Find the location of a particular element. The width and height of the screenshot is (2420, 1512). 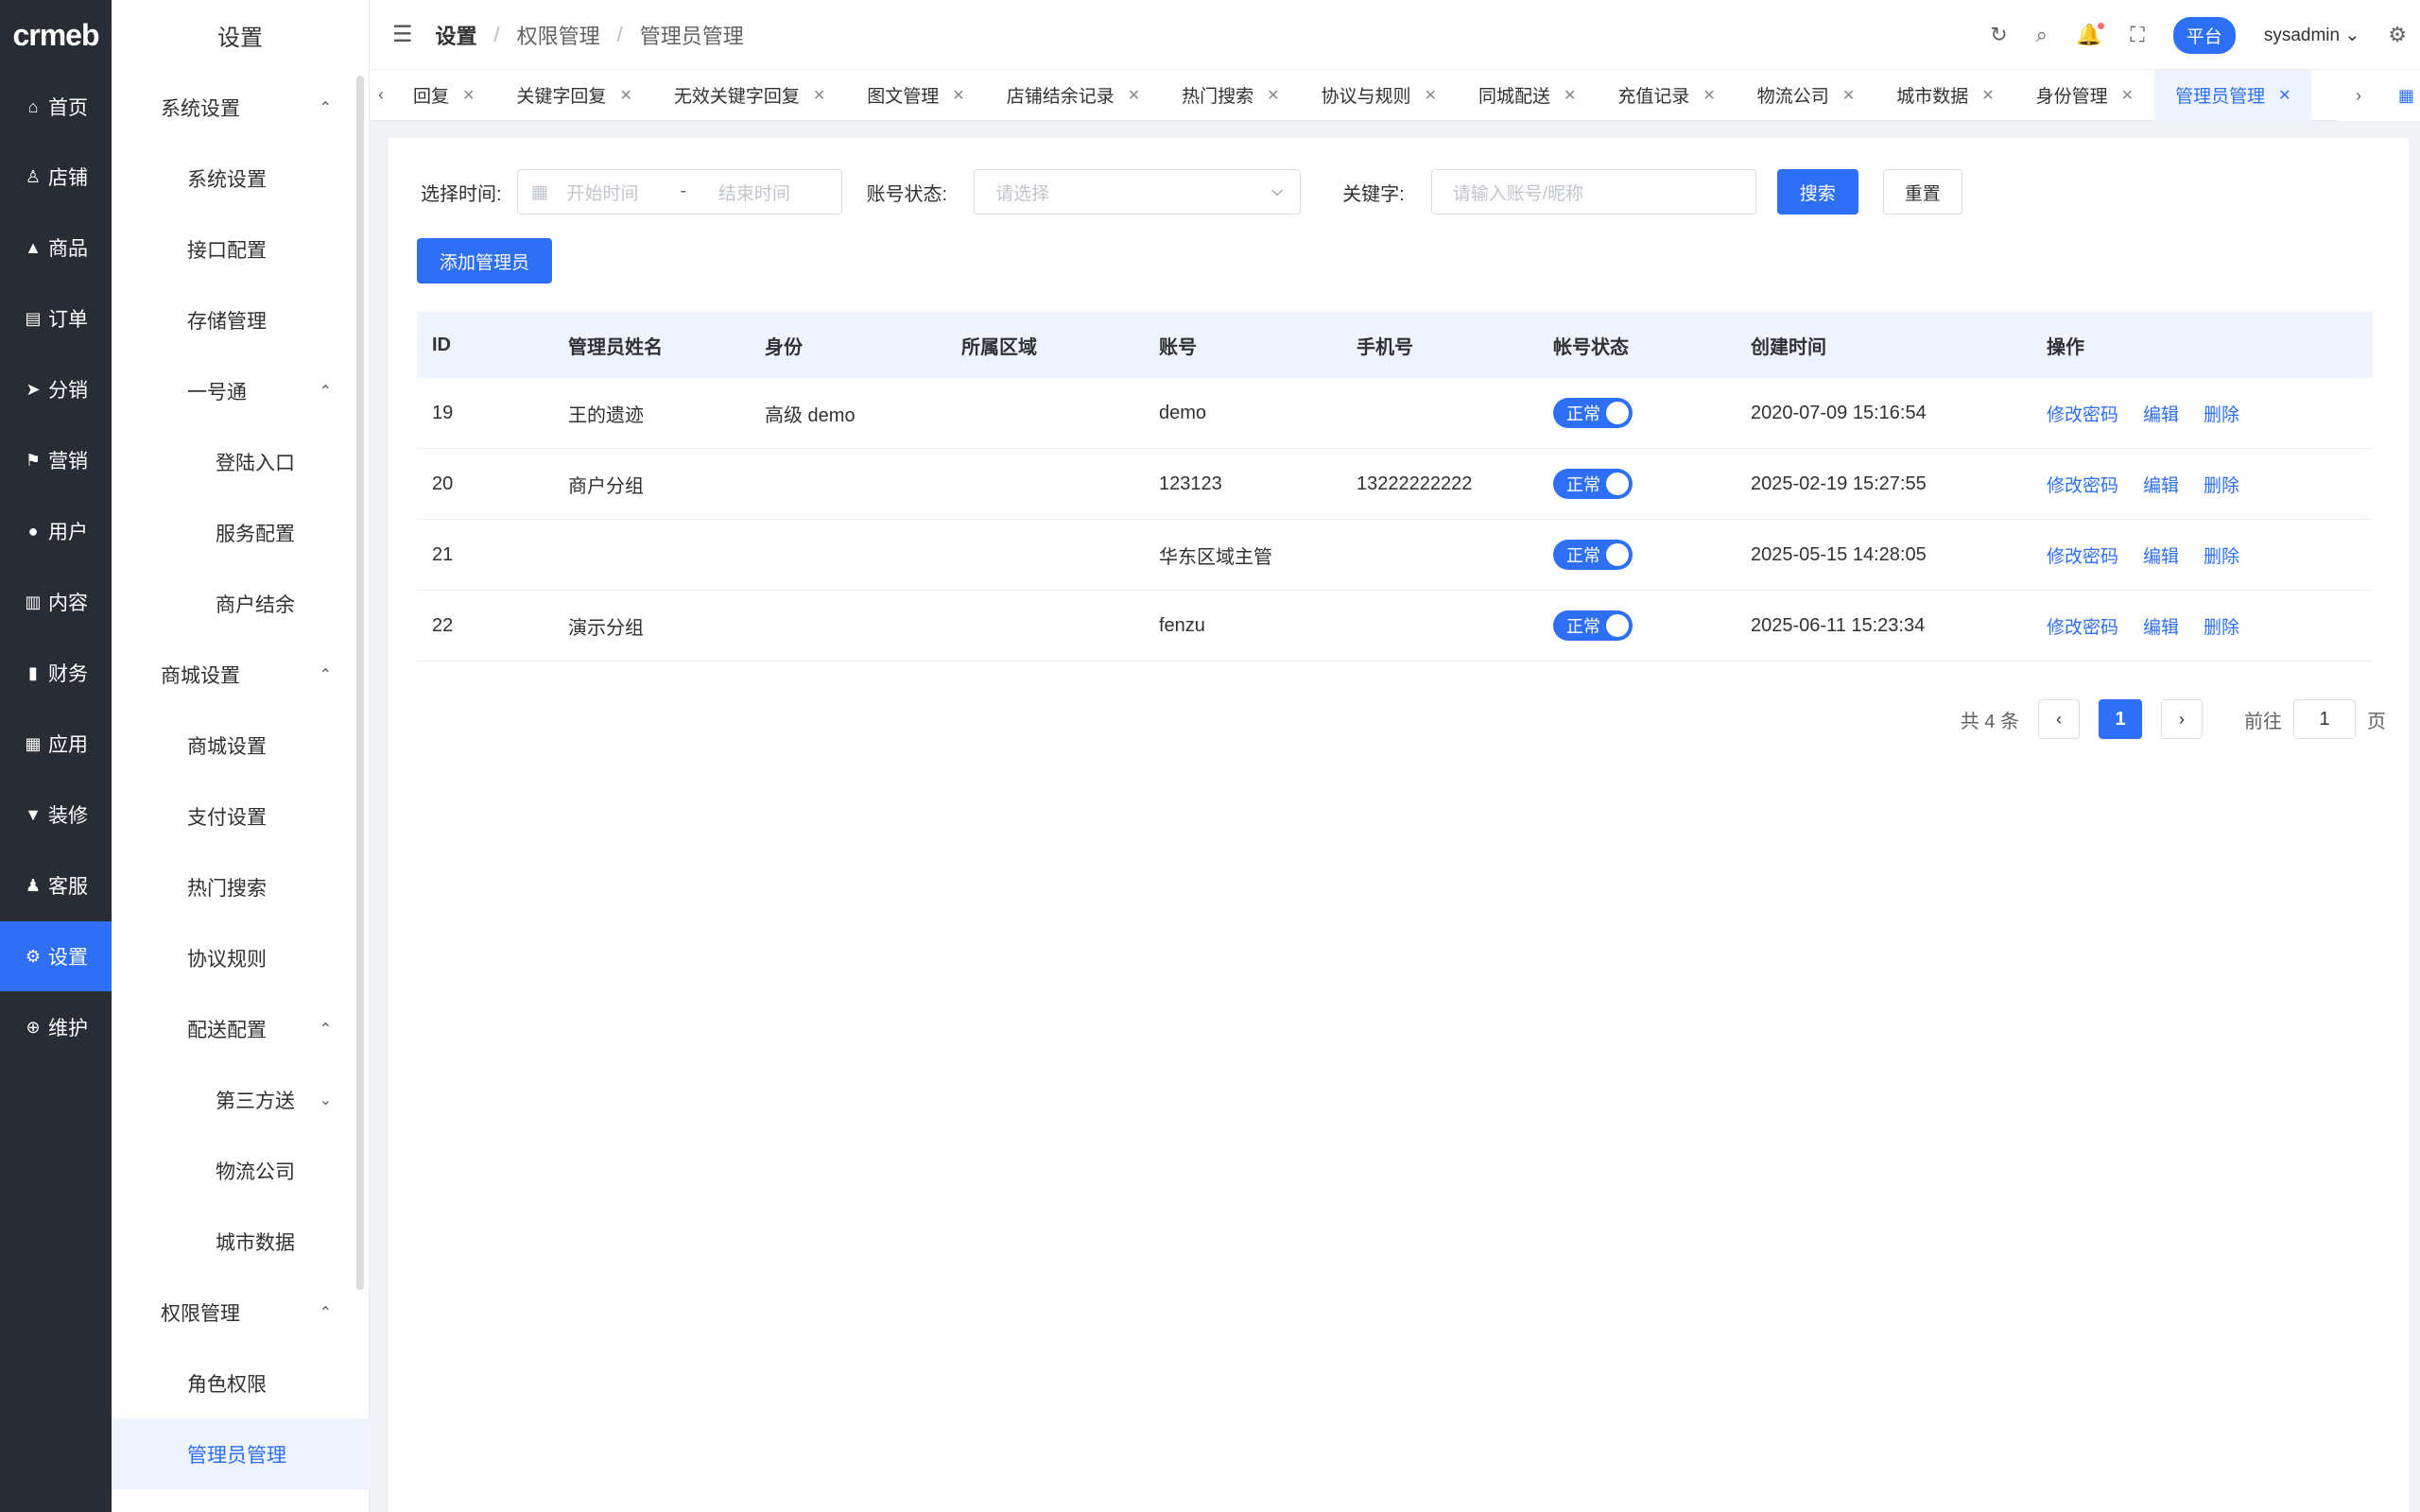

breadcrumb-item: 设置 is located at coordinates (456, 35).